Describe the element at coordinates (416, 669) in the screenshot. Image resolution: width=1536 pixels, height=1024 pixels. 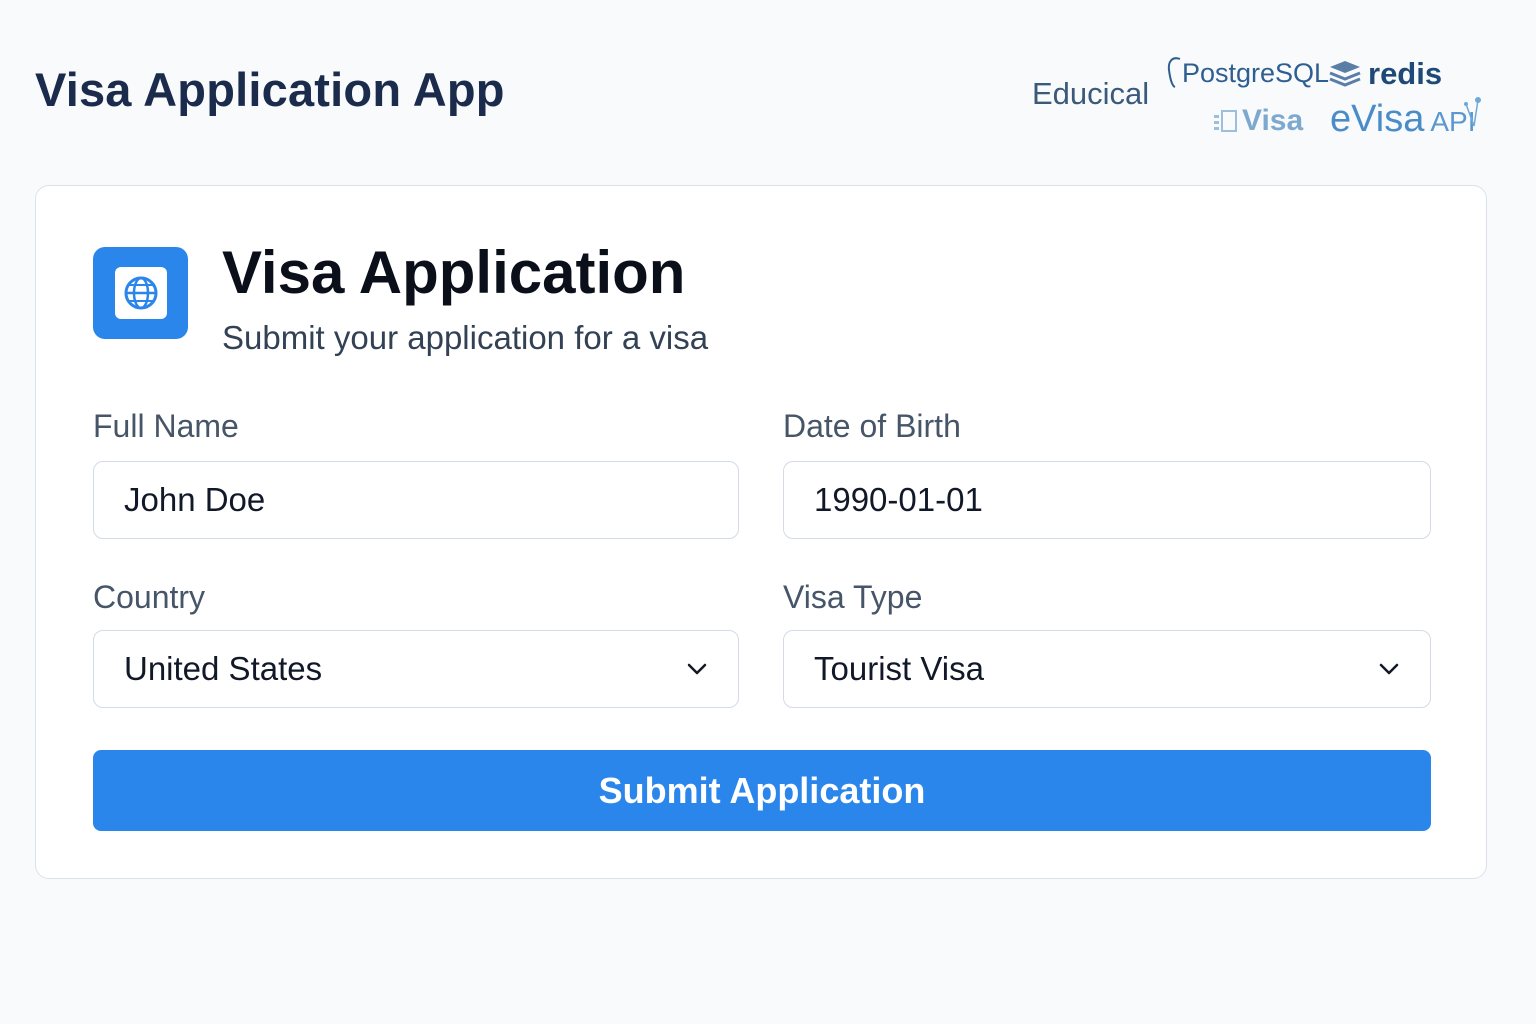
I see `country-select: United States` at that location.